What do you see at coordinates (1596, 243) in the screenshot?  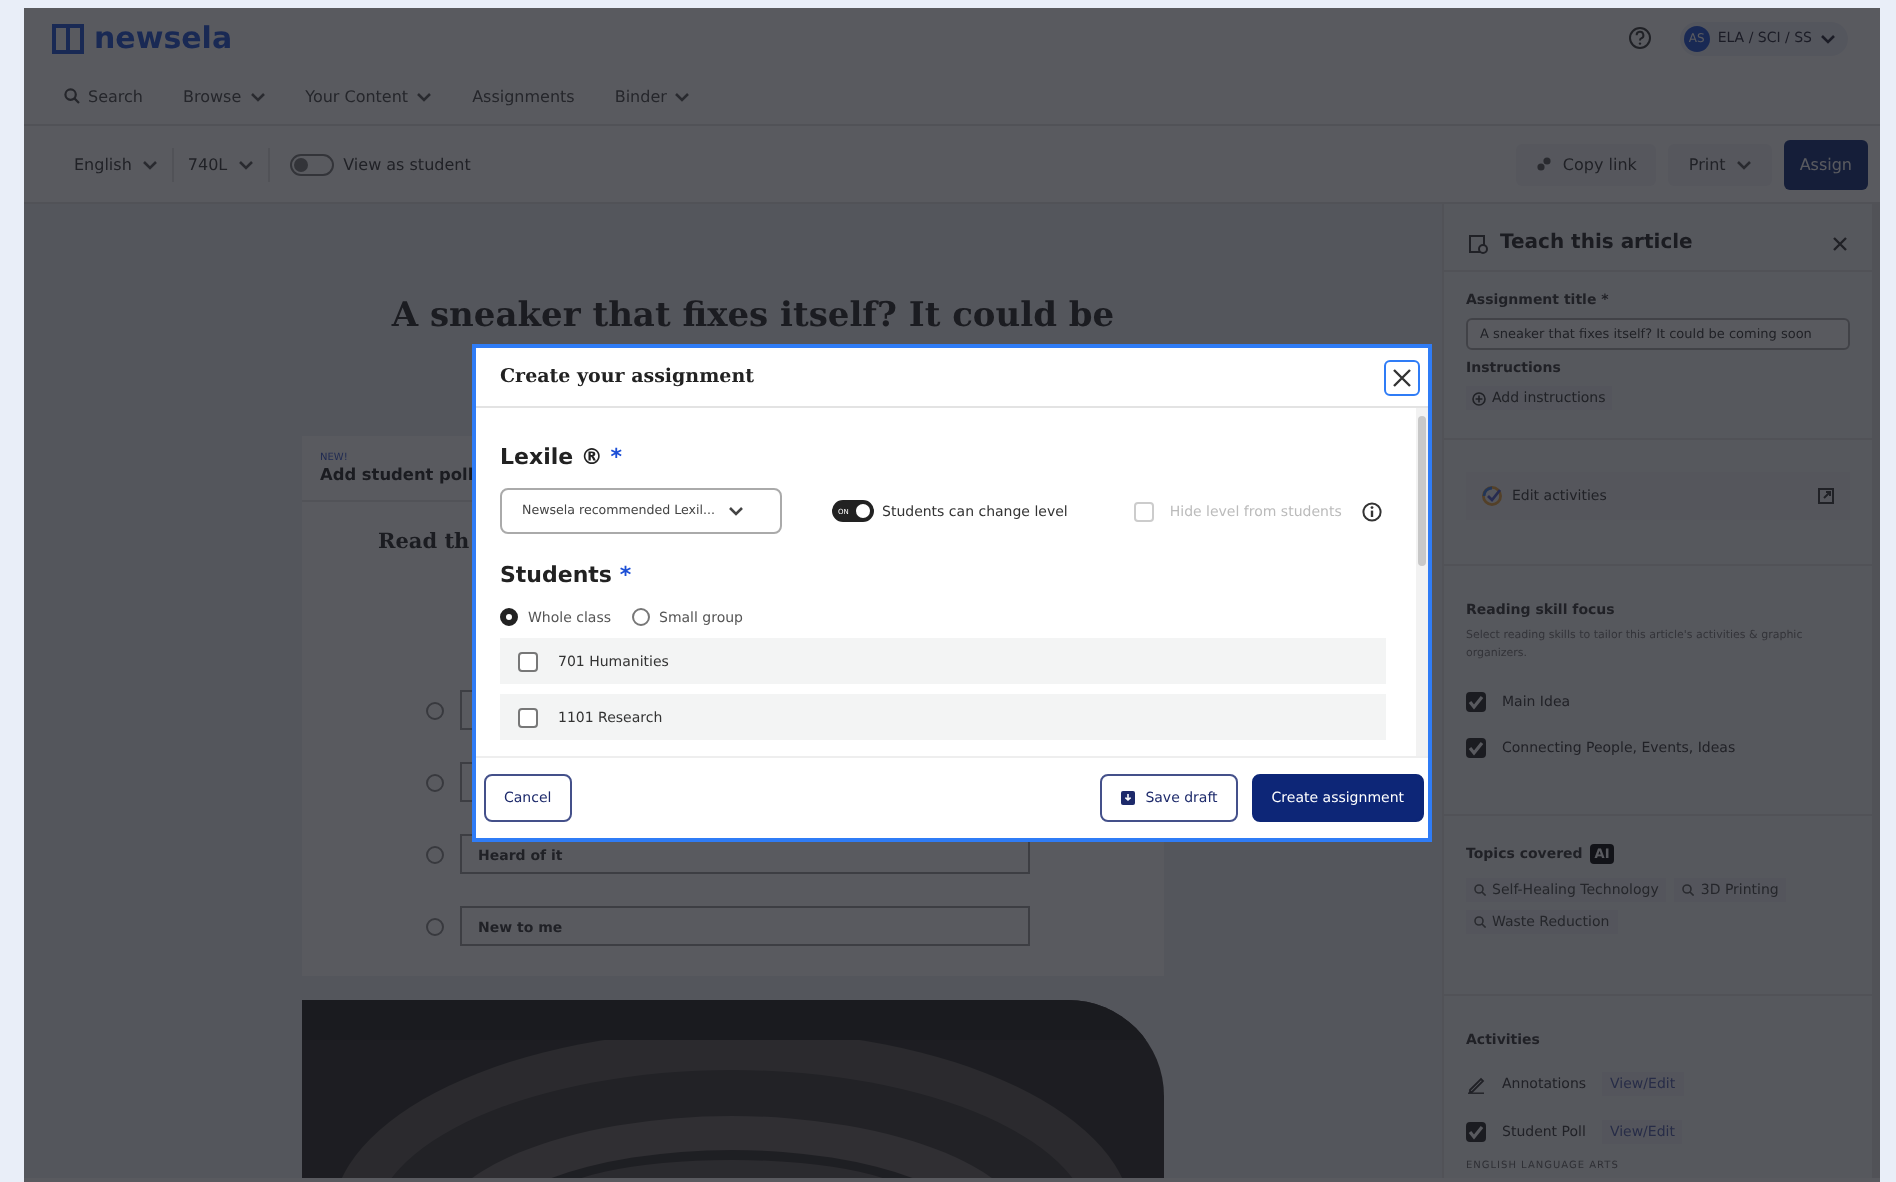 I see `panel-title: Teach this article` at bounding box center [1596, 243].